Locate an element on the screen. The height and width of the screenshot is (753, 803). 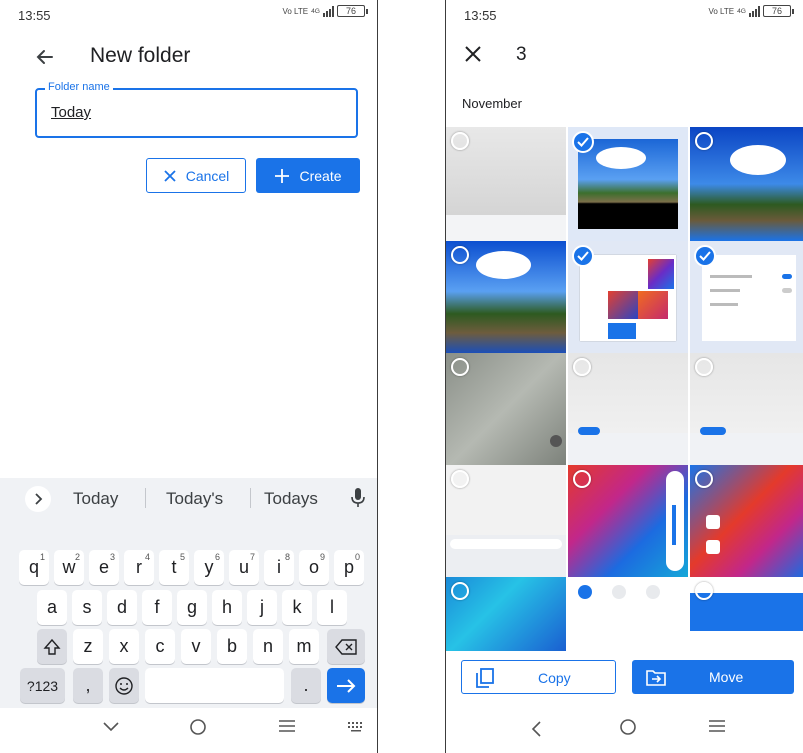
comma-key: , is located at coordinates (88, 685).